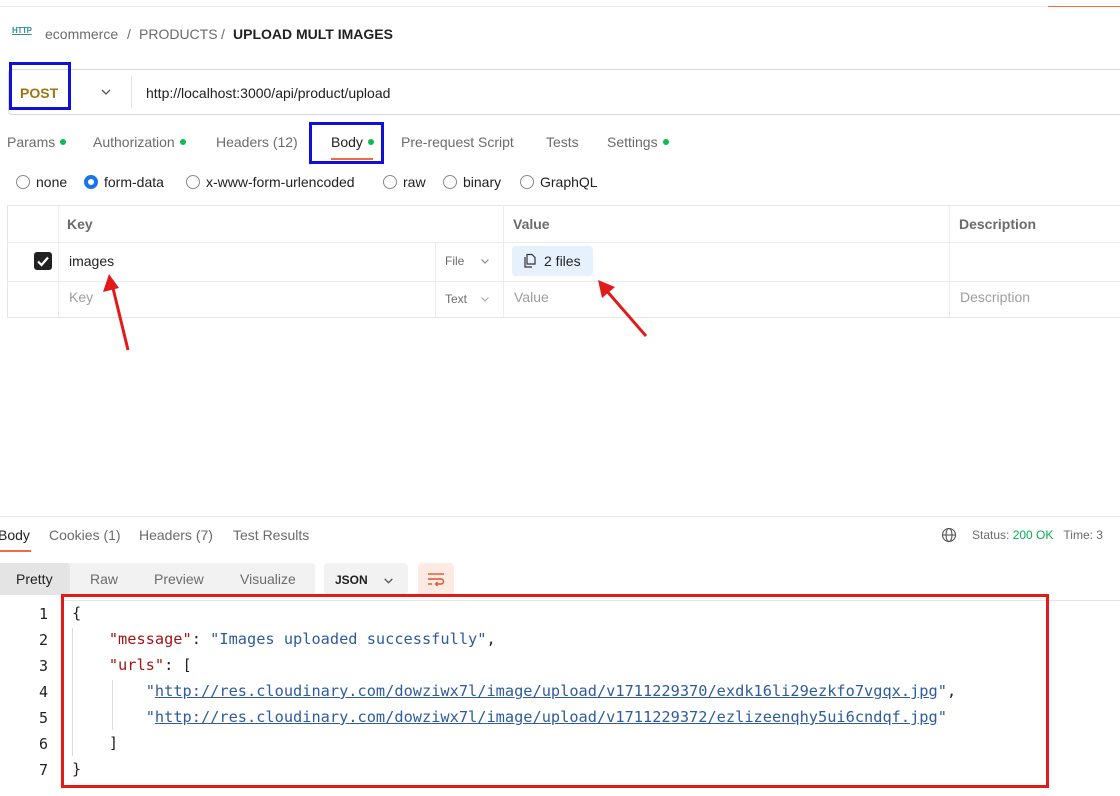 The height and width of the screenshot is (796, 1120). I want to click on check-icon, so click(43, 261).